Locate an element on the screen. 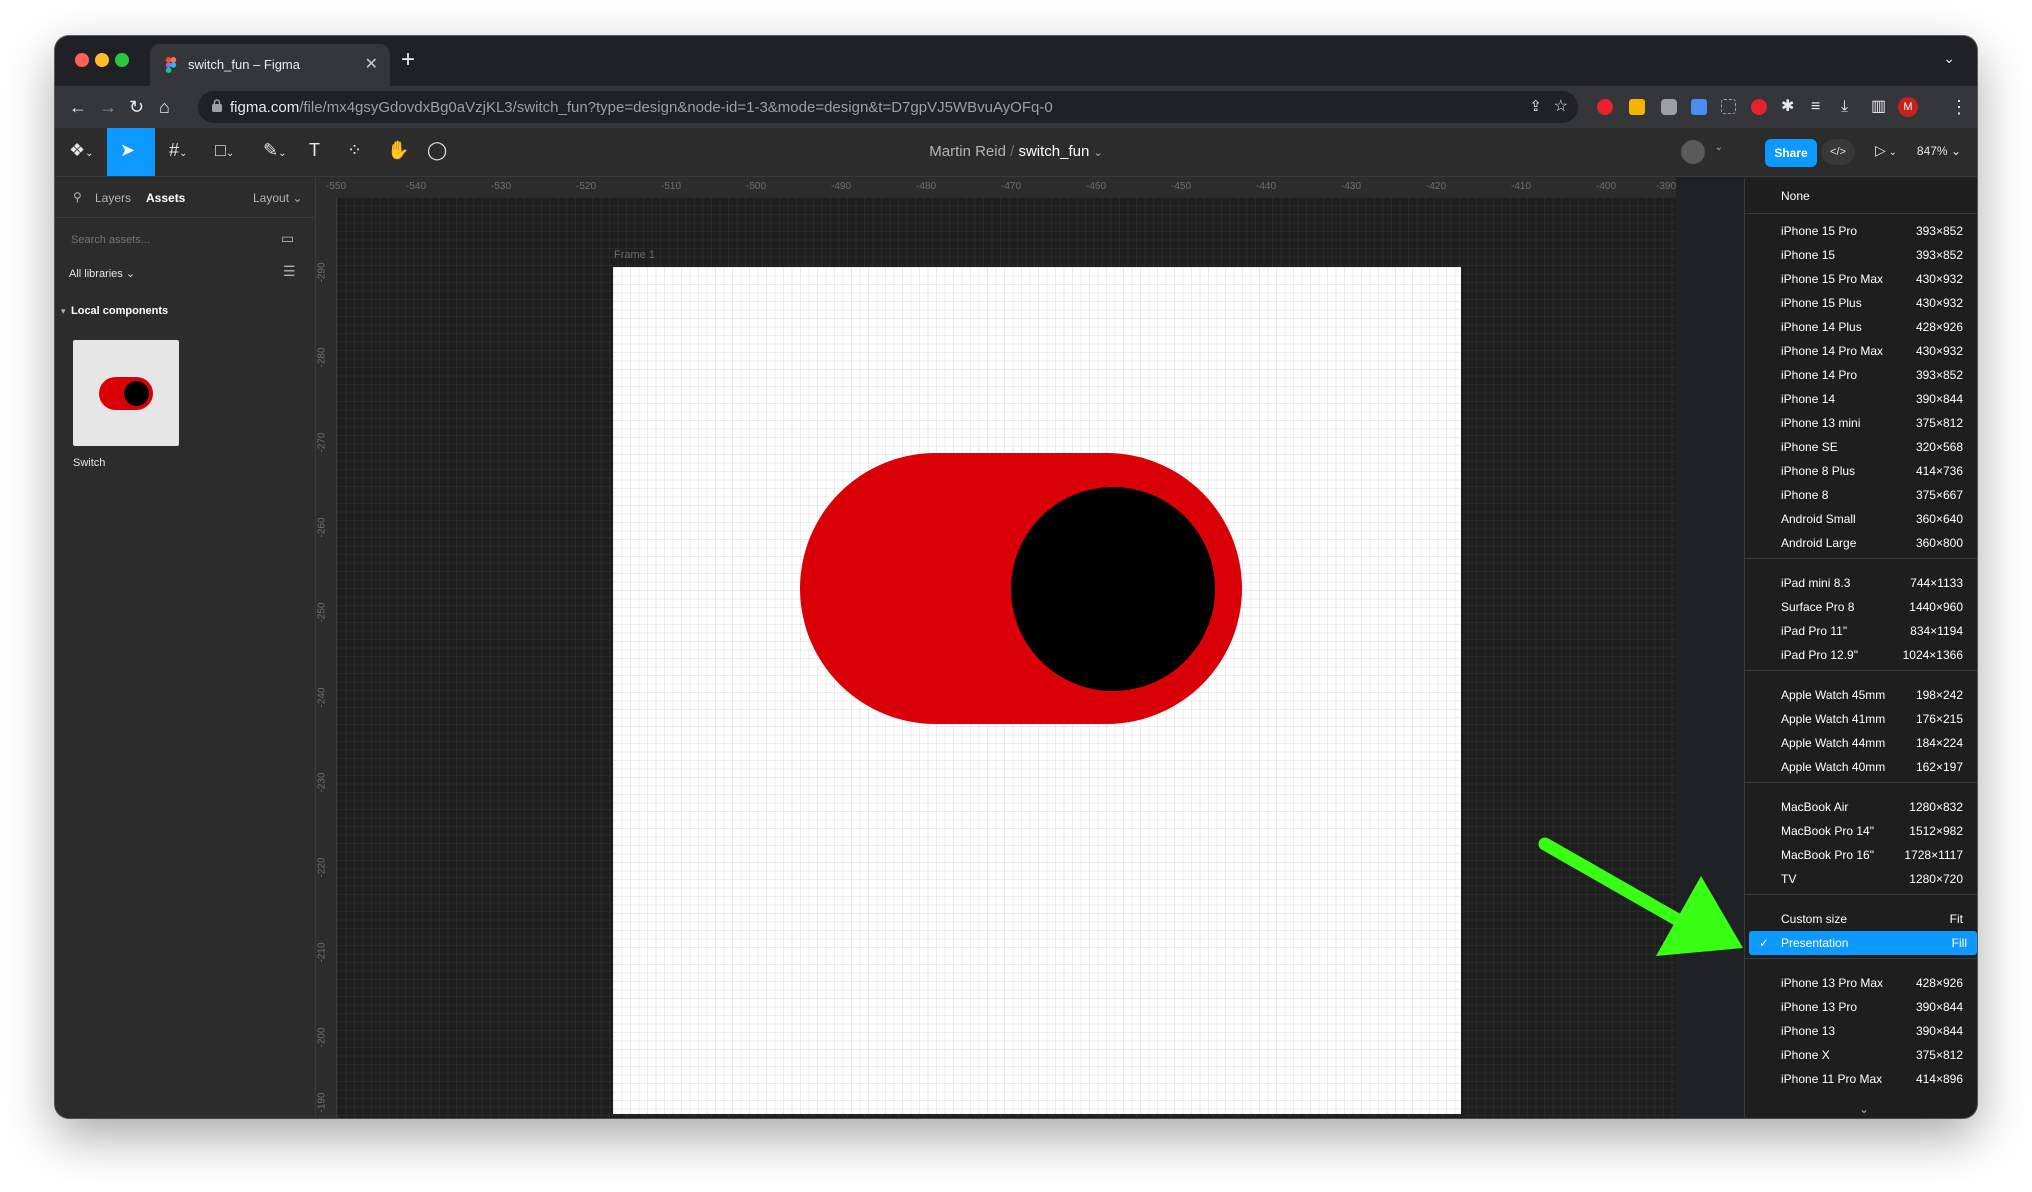 The image size is (2032, 1192). menu-item-surface-pro-8: Surface Pro 8 1440×960 is located at coordinates (1861, 607).